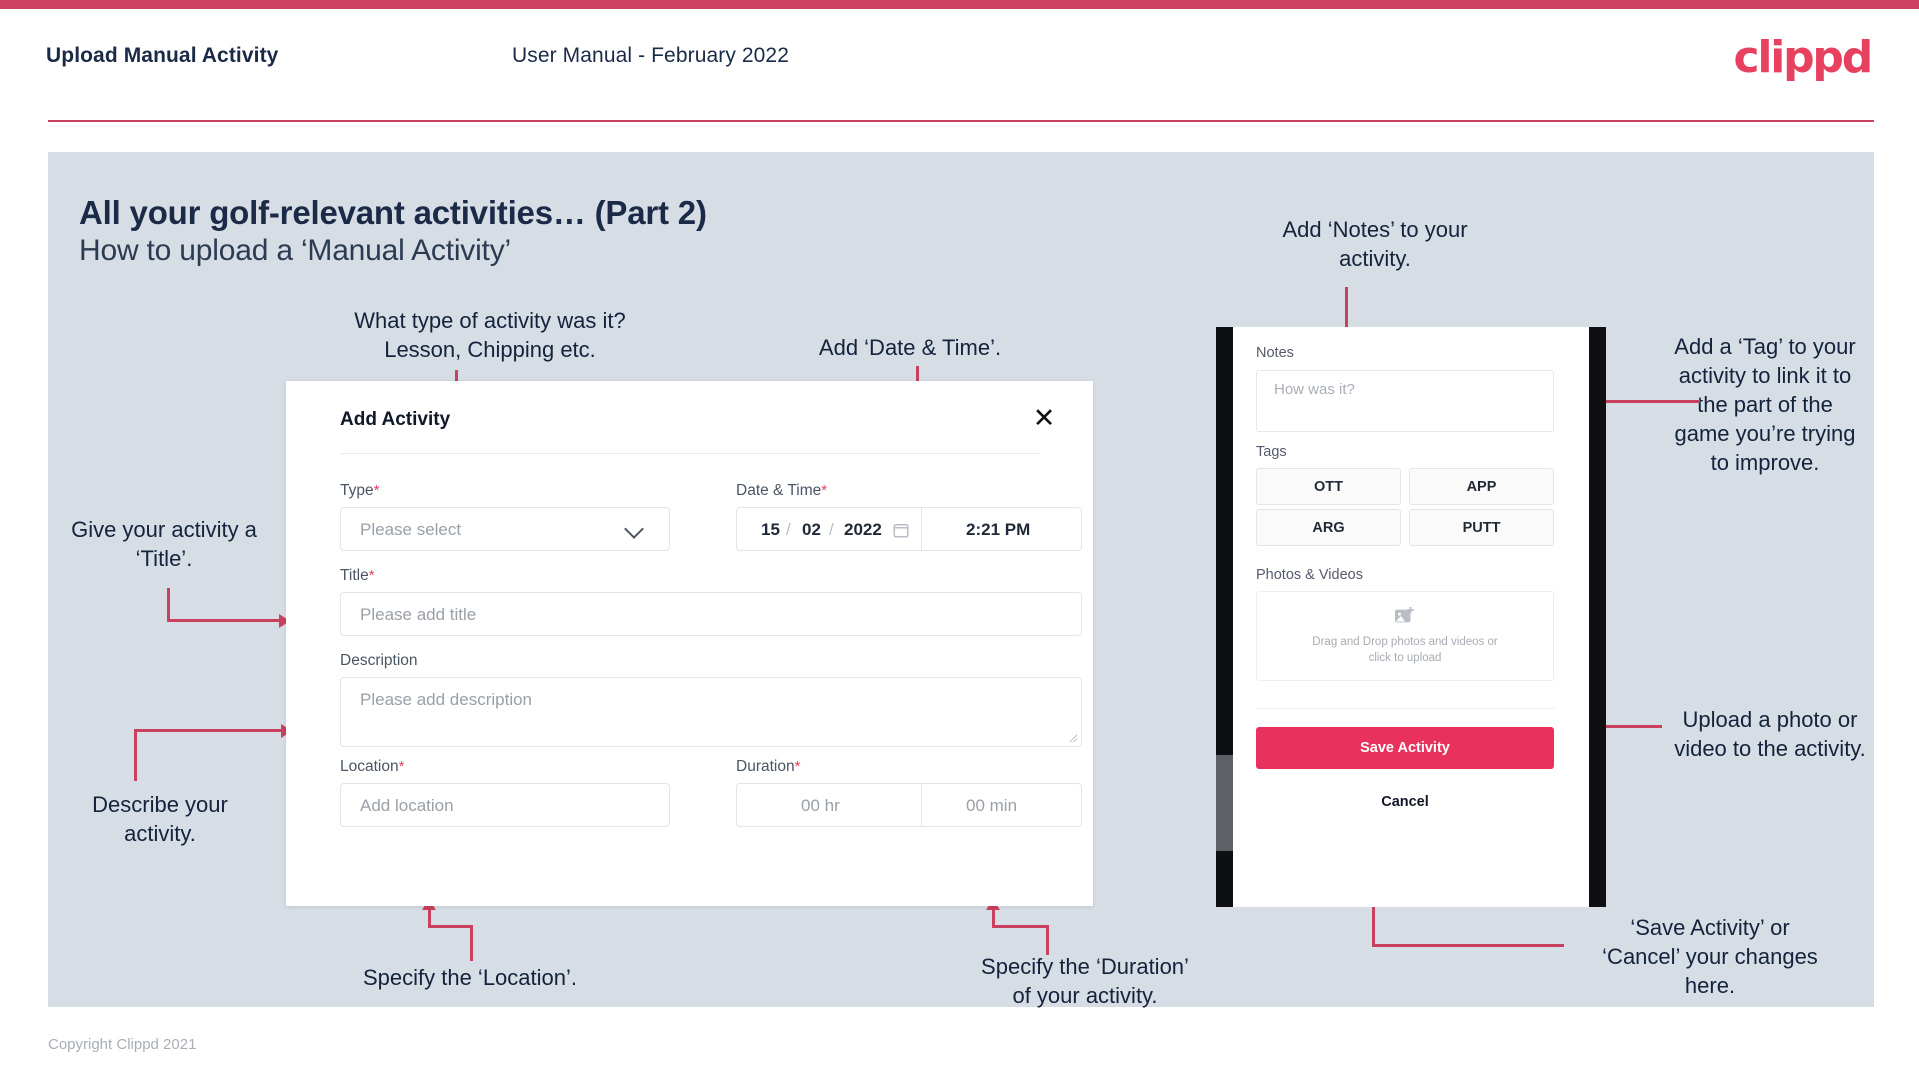  I want to click on arrow-sc-h, so click(1468, 945).